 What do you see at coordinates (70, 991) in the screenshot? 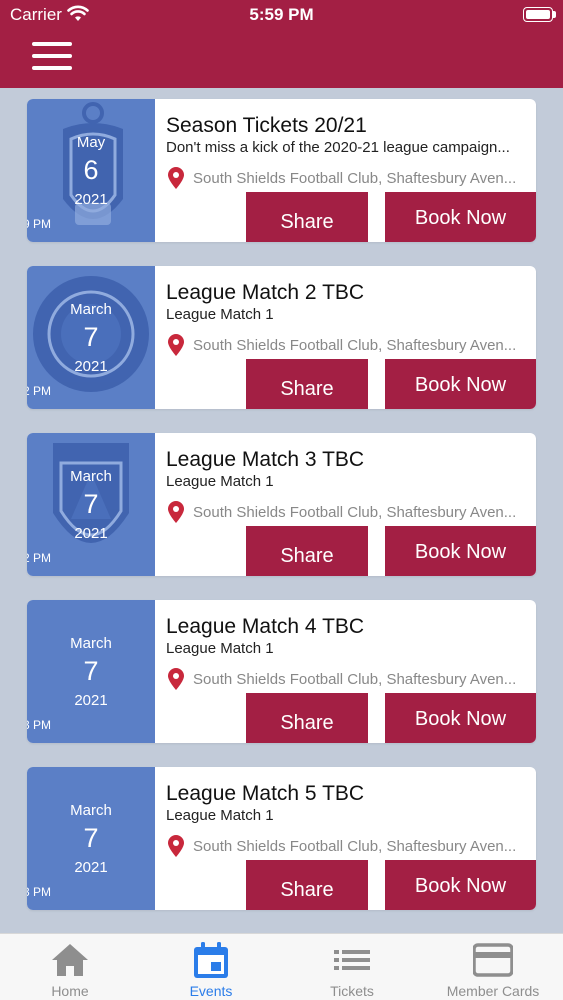
I see `tab-home-label: Home` at bounding box center [70, 991].